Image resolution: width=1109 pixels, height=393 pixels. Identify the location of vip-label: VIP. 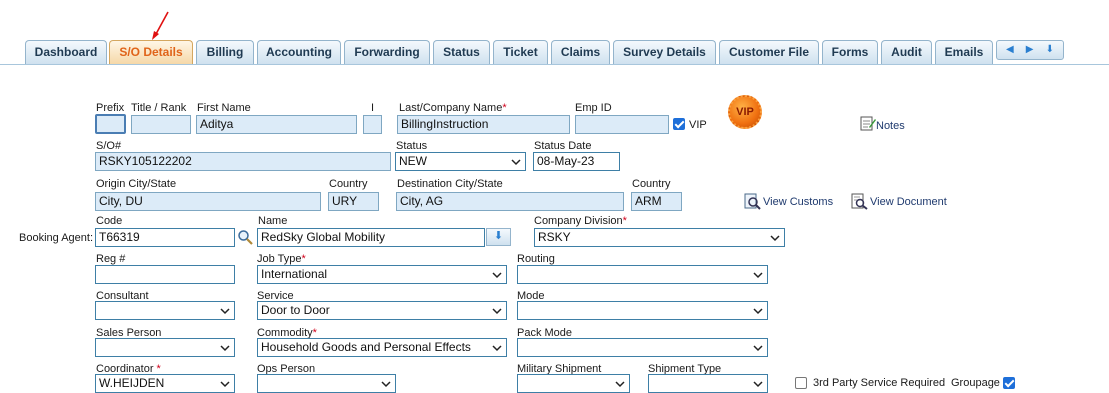
(698, 125).